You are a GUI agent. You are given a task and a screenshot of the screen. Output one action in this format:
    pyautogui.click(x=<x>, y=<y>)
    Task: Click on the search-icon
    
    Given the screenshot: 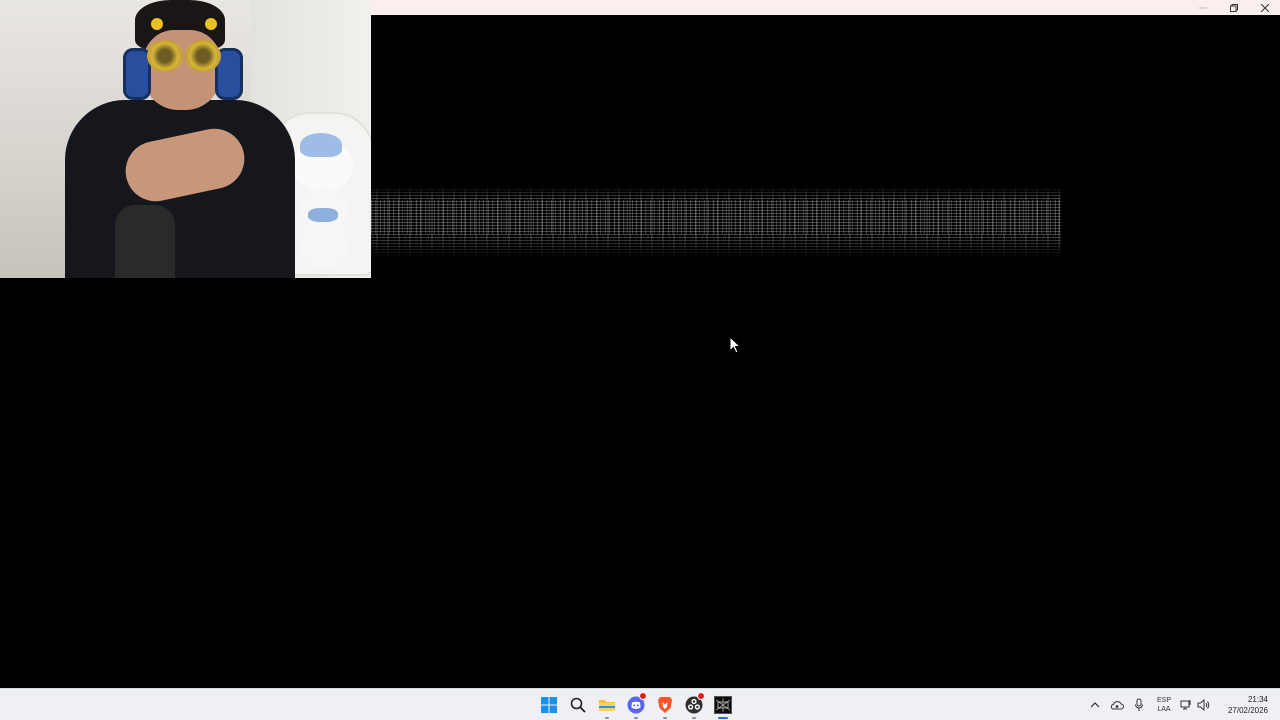 What is the action you would take?
    pyautogui.click(x=578, y=705)
    